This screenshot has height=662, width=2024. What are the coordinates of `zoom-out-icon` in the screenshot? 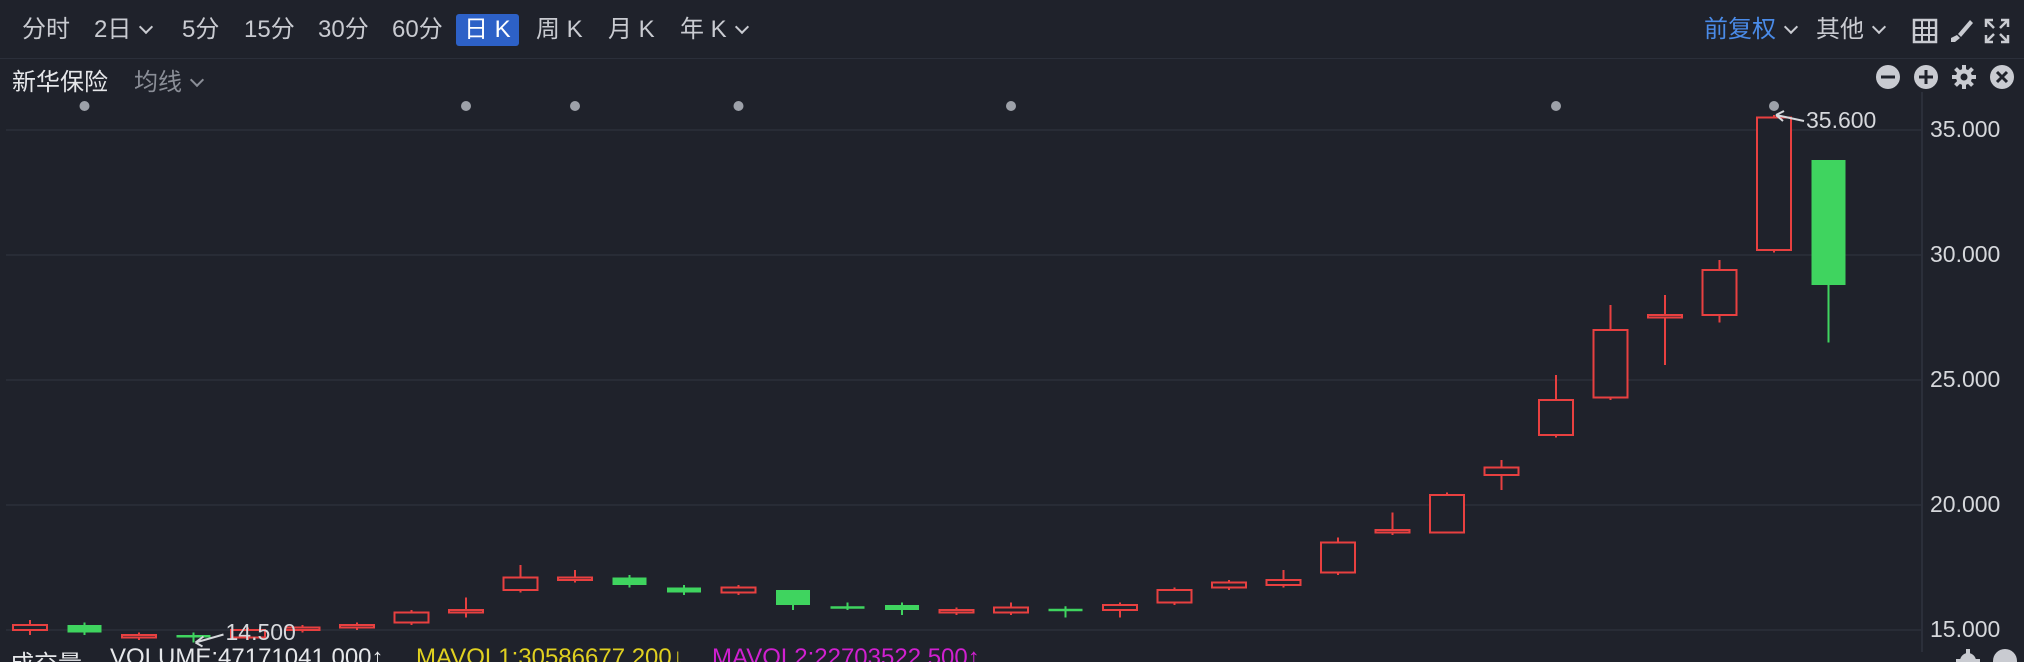 It's located at (1888, 77).